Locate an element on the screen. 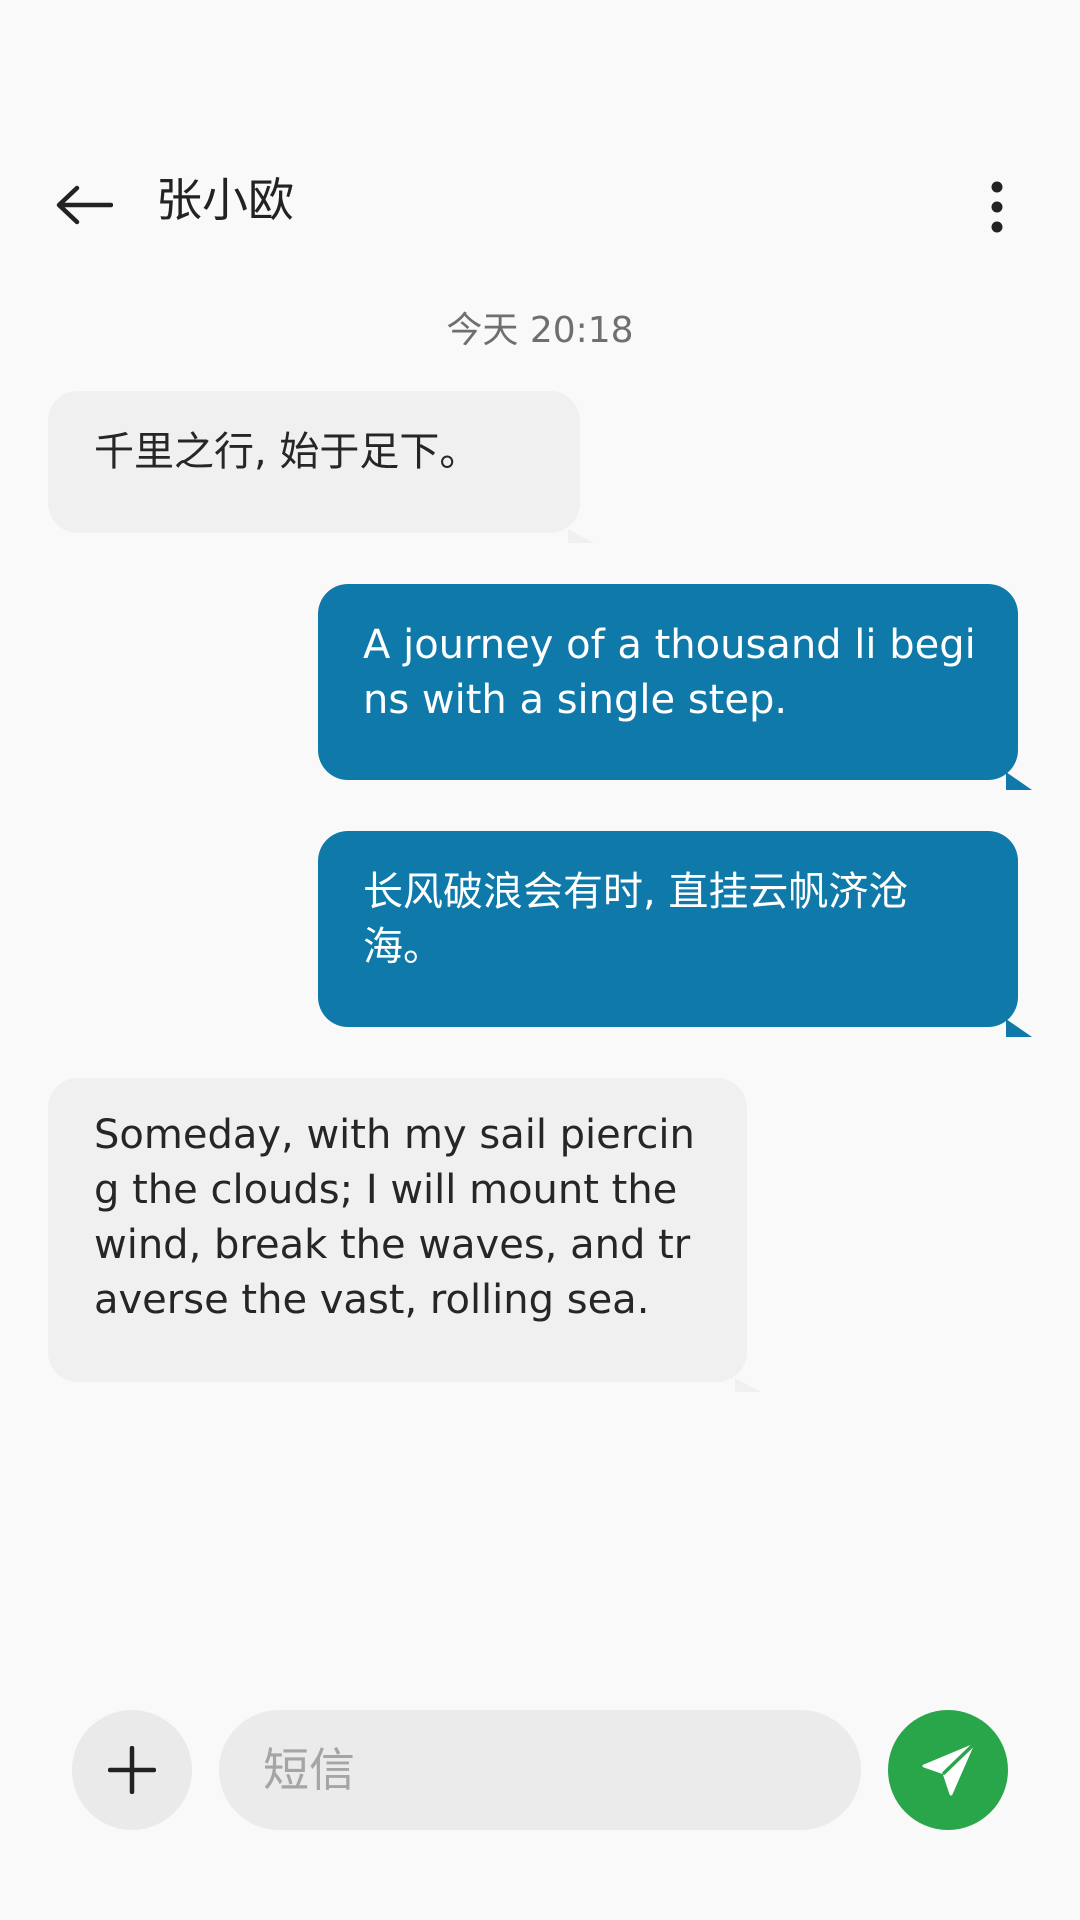 This screenshot has height=1920, width=1080. send-icon is located at coordinates (948, 1770).